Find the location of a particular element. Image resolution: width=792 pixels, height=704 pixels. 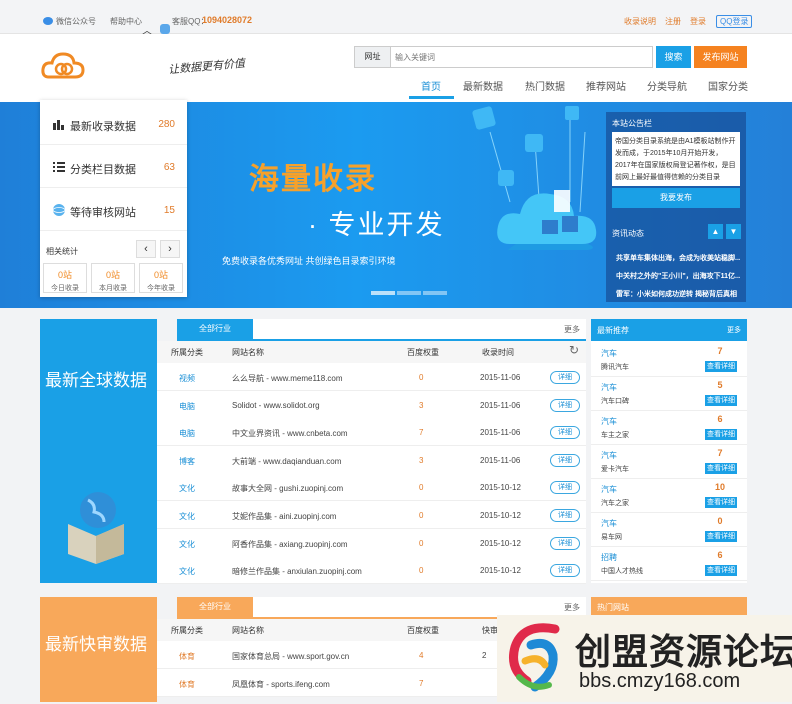

nav-latest-data: 最新数据 is located at coordinates (483, 85).